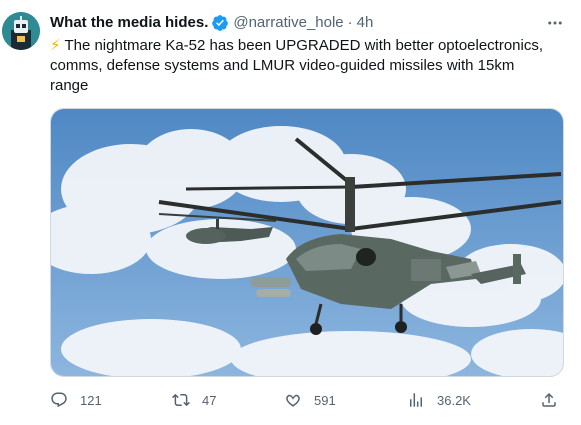 The height and width of the screenshot is (425, 581). What do you see at coordinates (416, 400) in the screenshot?
I see `analytics-bar-icon` at bounding box center [416, 400].